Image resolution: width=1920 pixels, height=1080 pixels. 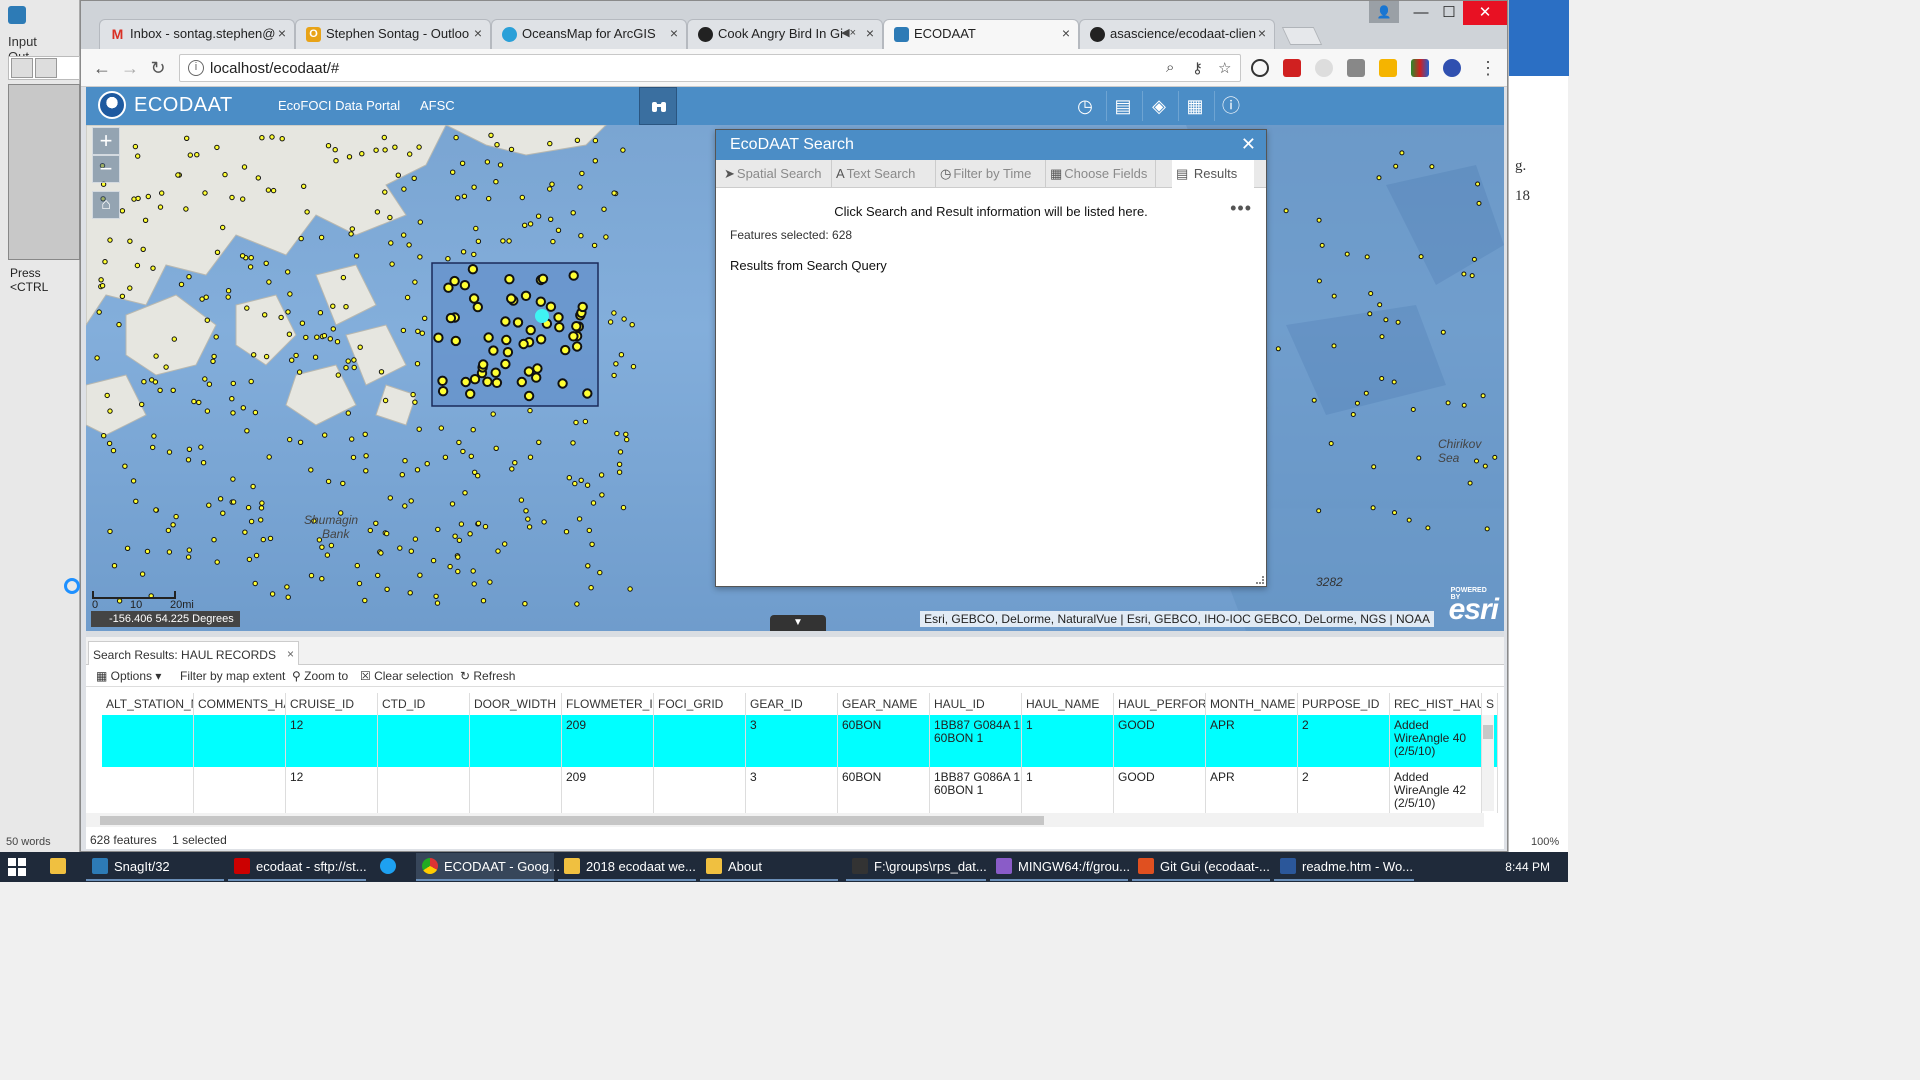 What do you see at coordinates (792, 704) in the screenshot?
I see `column-header: GEAR_ID` at bounding box center [792, 704].